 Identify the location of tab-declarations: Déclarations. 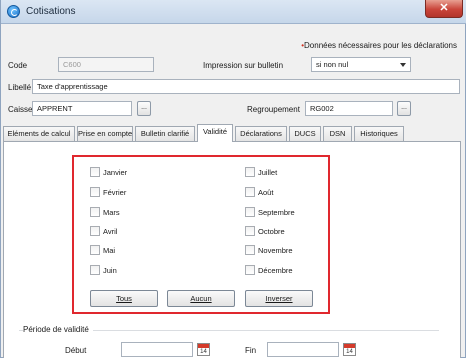
(261, 133).